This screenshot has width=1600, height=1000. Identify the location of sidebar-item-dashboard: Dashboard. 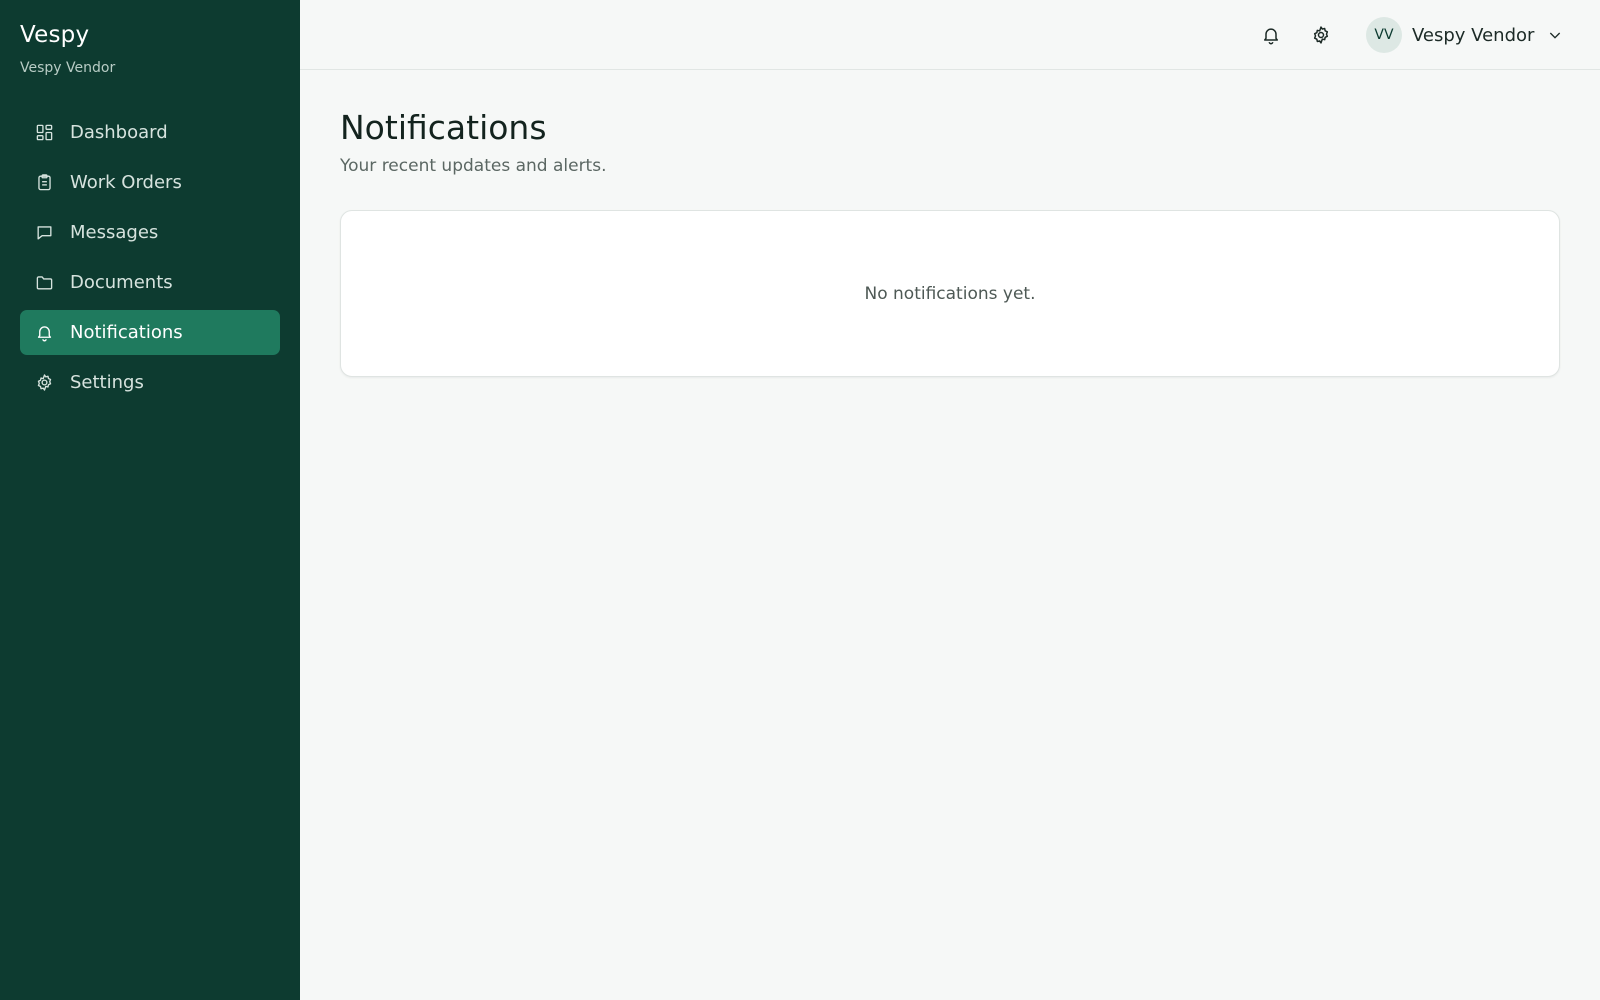
(150, 132).